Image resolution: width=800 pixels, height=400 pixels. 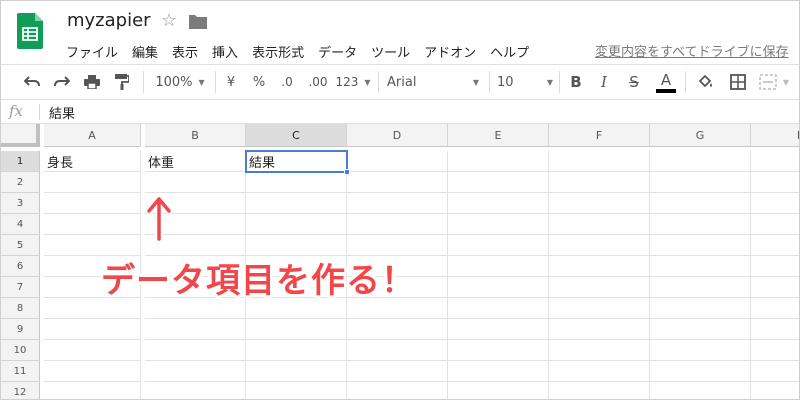 I want to click on menu-edit: 編集, so click(x=145, y=51).